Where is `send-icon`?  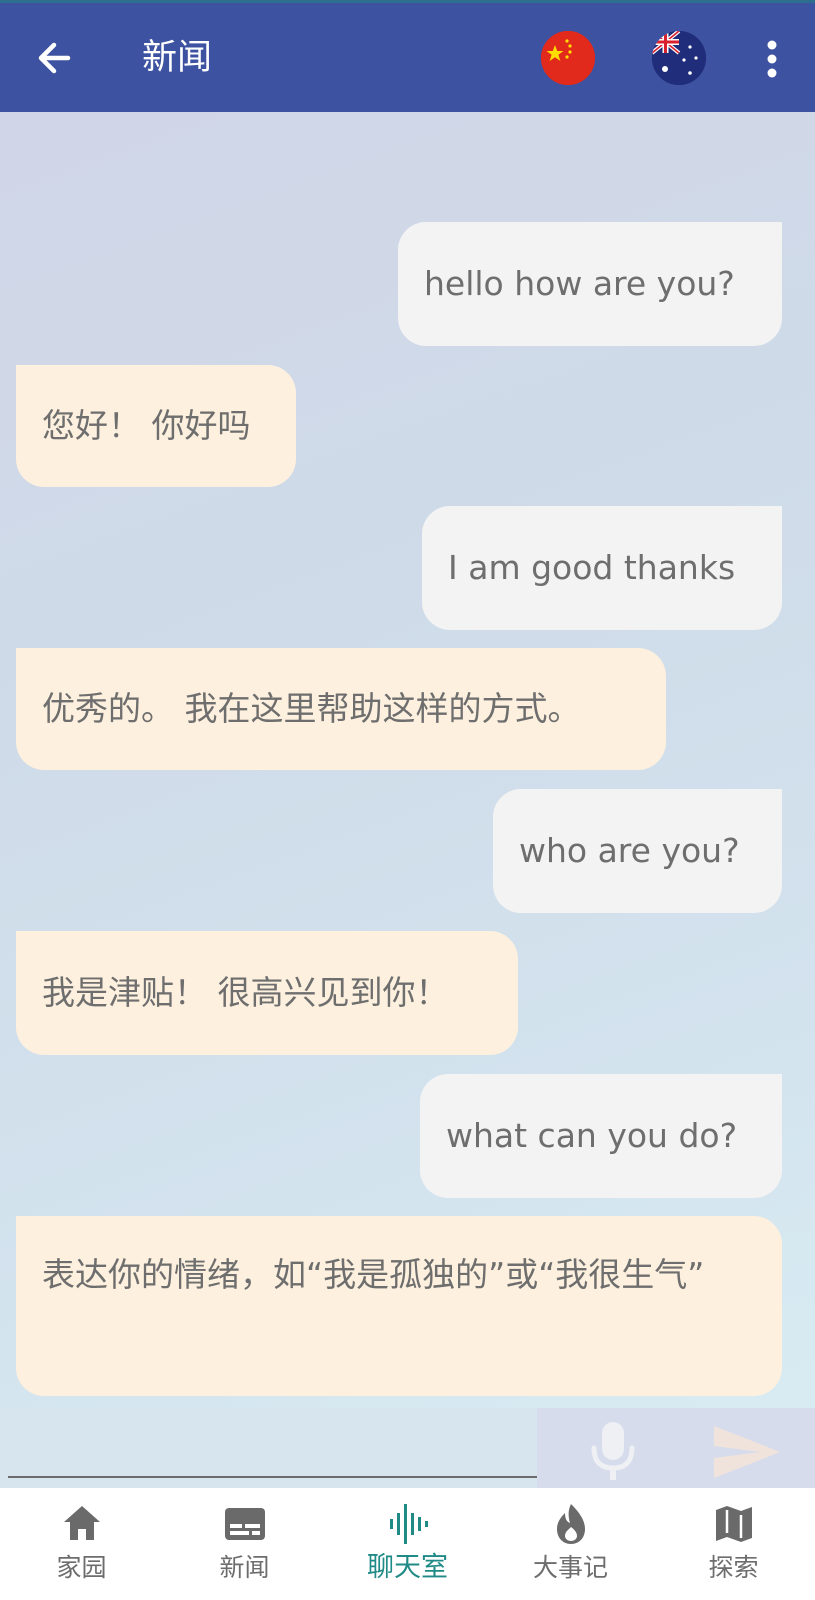 send-icon is located at coordinates (747, 1452).